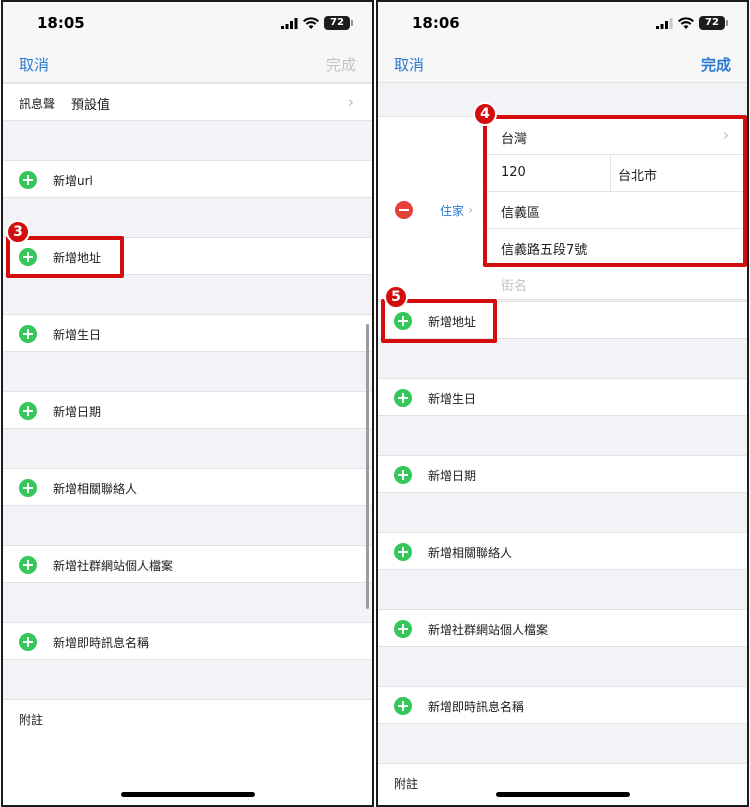 Image resolution: width=750 pixels, height=807 pixels. What do you see at coordinates (73, 181) in the screenshot?
I see `add-url-label: 新增url` at bounding box center [73, 181].